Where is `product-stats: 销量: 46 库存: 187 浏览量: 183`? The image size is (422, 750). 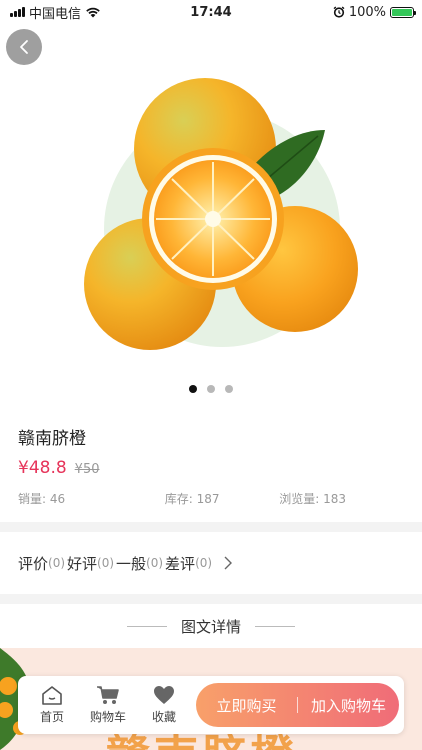 product-stats: 销量: 46 库存: 187 浏览量: 183 is located at coordinates (211, 498).